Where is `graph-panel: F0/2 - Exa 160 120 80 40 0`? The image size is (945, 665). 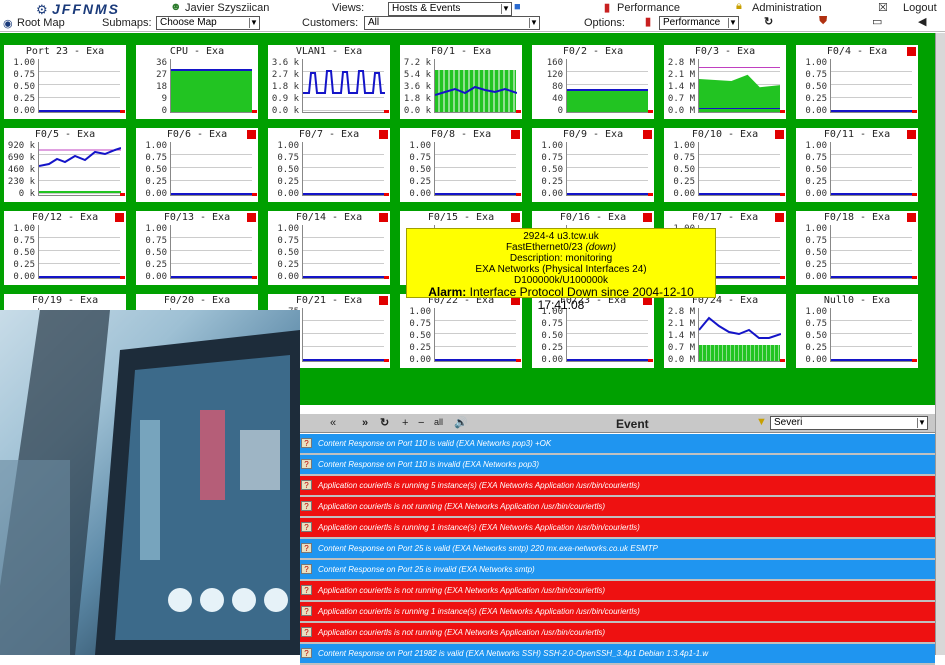 graph-panel: F0/2 - Exa 160 120 80 40 0 is located at coordinates (593, 82).